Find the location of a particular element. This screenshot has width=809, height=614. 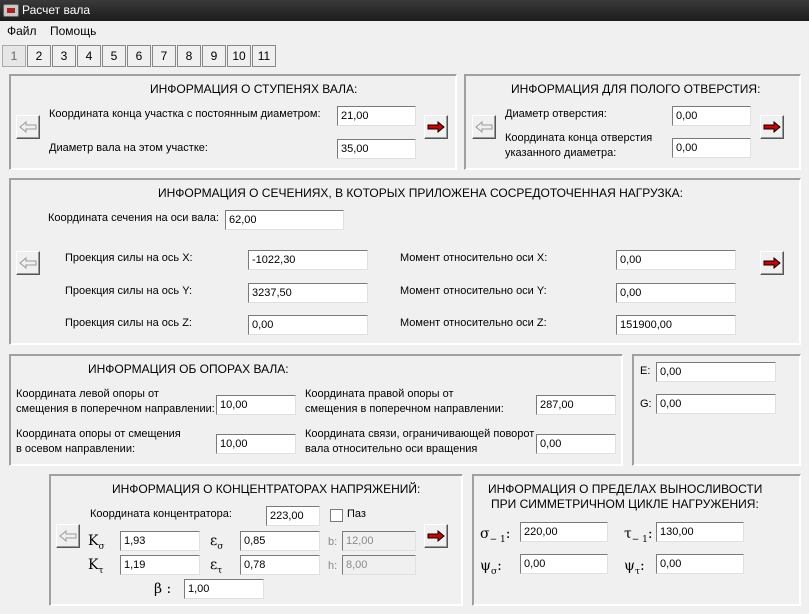

h-label: h: is located at coordinates (333, 566).